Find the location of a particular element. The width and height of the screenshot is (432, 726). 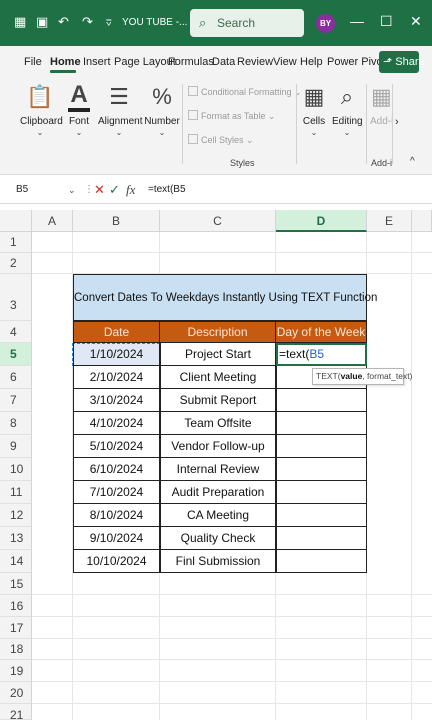

ribbon-scroll-right-icon: › is located at coordinates (397, 122).